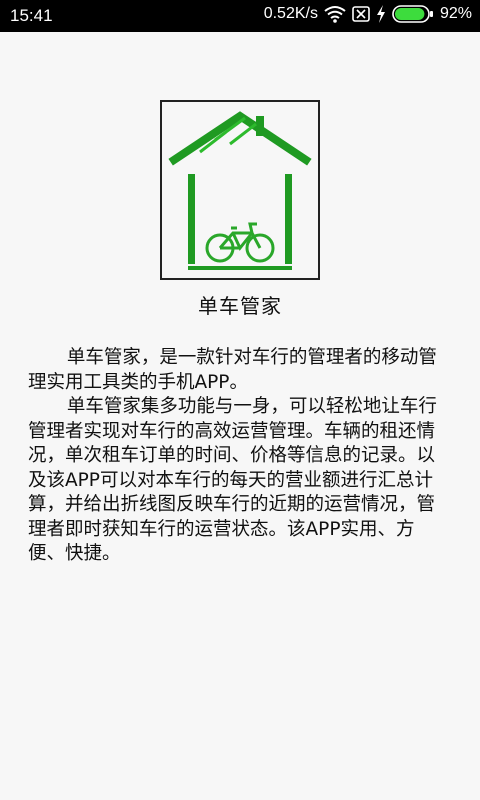 The width and height of the screenshot is (480, 800). Describe the element at coordinates (381, 14) in the screenshot. I see `charging-icon` at that location.